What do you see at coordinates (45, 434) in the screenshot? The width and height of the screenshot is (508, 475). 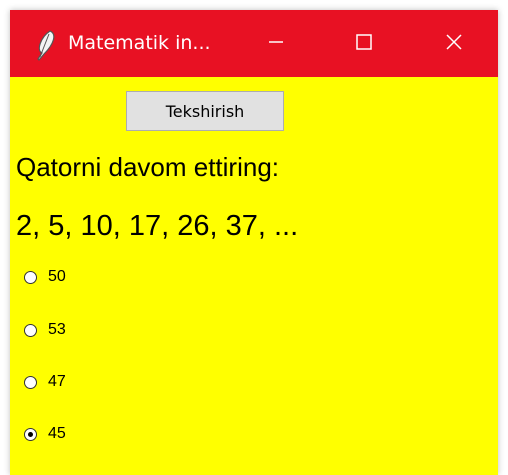 I see `answer-option-45: 45` at bounding box center [45, 434].